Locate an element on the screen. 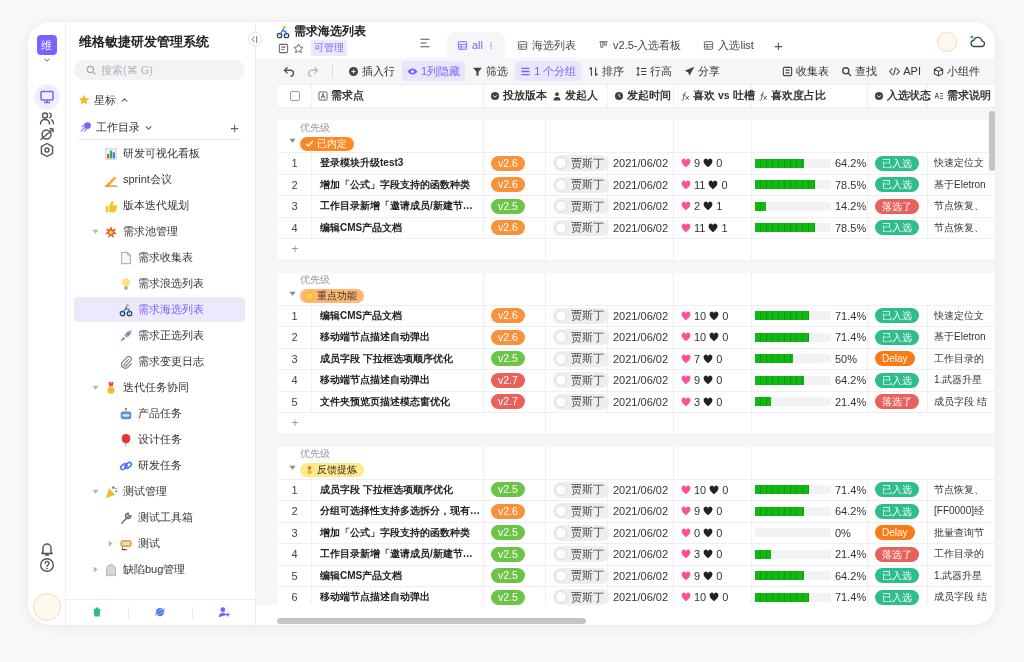 Image resolution: width=1024 pixels, height=662 pixels. tree-item: 需求正选列表 is located at coordinates (159, 335).